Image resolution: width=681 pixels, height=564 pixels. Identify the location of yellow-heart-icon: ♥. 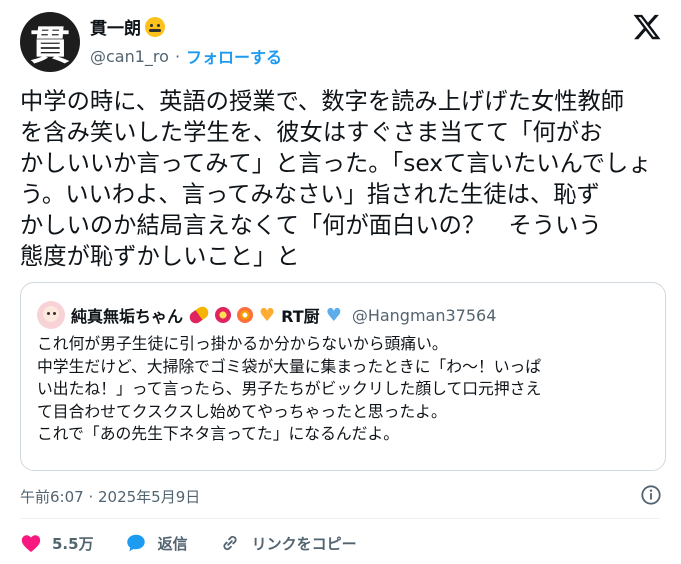
(267, 315).